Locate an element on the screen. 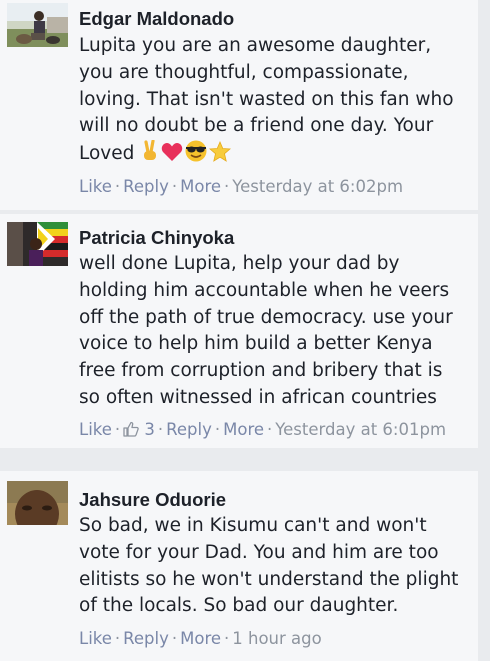 The width and height of the screenshot is (490, 661). like-count: 3 is located at coordinates (149, 429).